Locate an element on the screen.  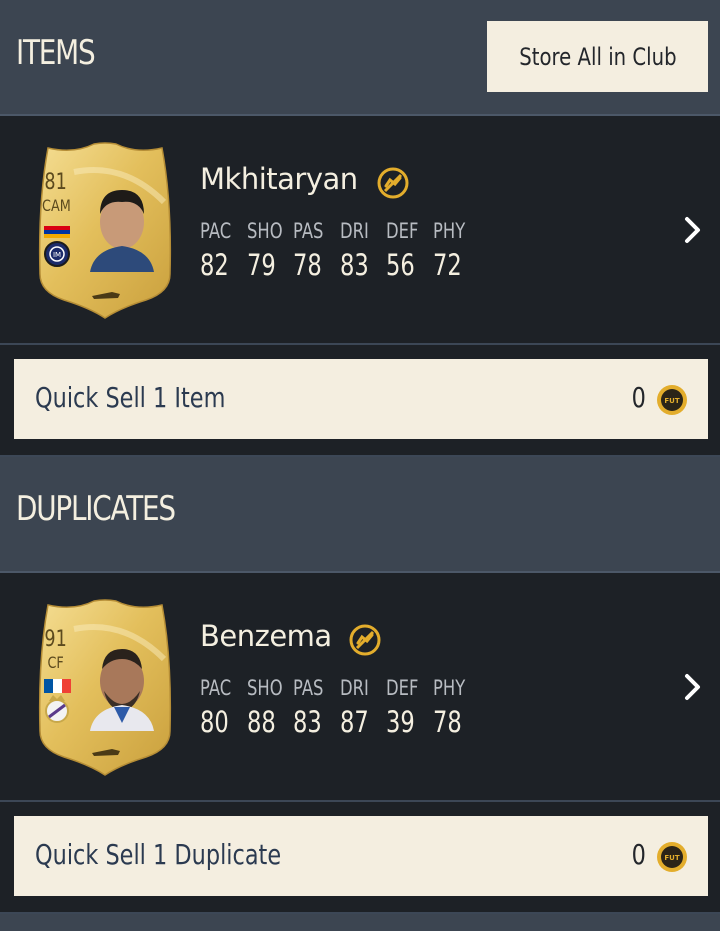
items-section-header: ITEMS Store All in Club is located at coordinates (360, 58).